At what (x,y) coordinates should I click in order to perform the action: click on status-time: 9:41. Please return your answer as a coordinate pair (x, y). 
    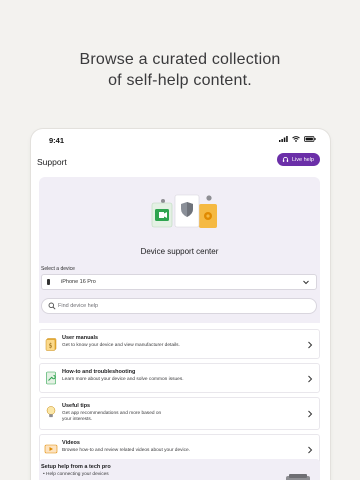
    Looking at the image, I should click on (57, 140).